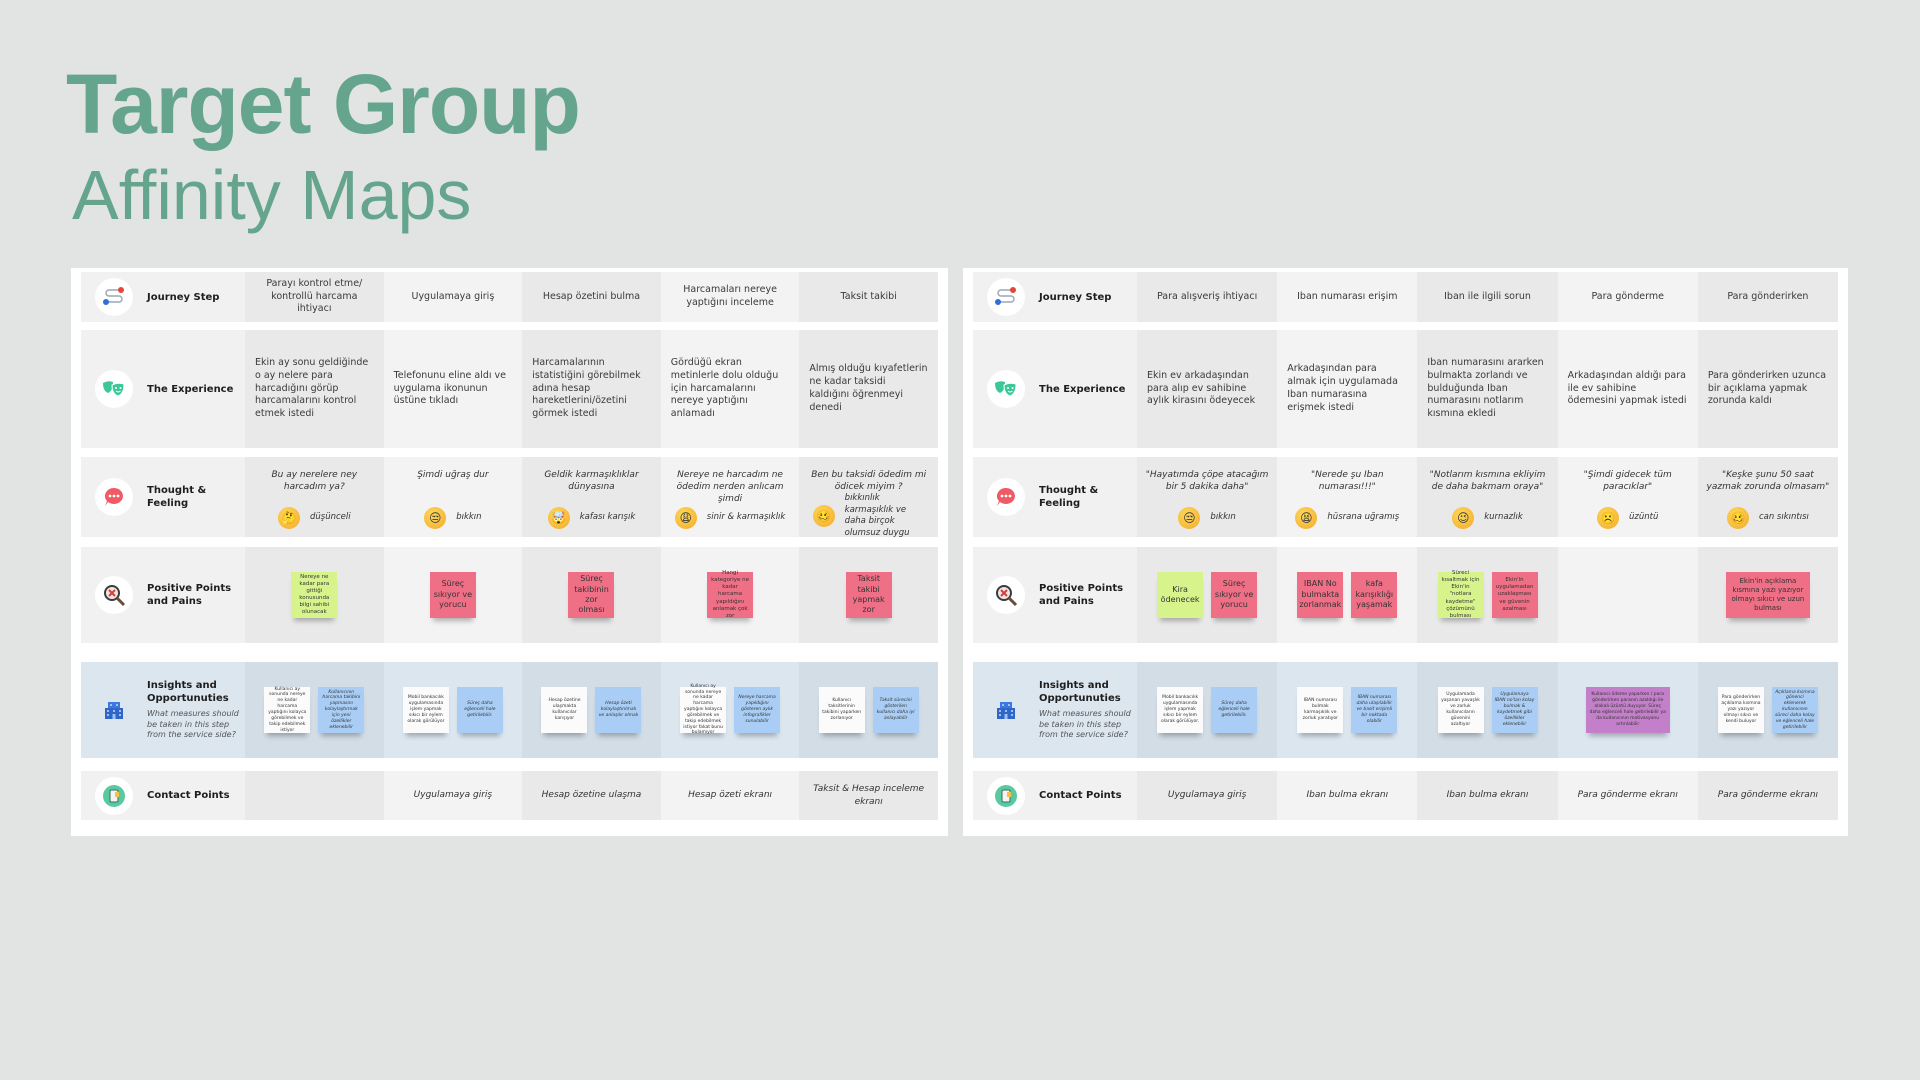 This screenshot has height=1080, width=1920. Describe the element at coordinates (1463, 518) in the screenshot. I see `emoji-face-icon: 😉` at that location.